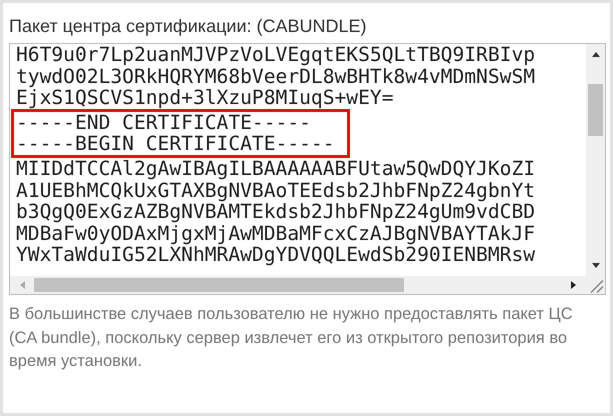 The image size is (613, 416). What do you see at coordinates (175, 144) in the screenshot?
I see `code-line: -----BEGIN CERTIFICATE-----` at bounding box center [175, 144].